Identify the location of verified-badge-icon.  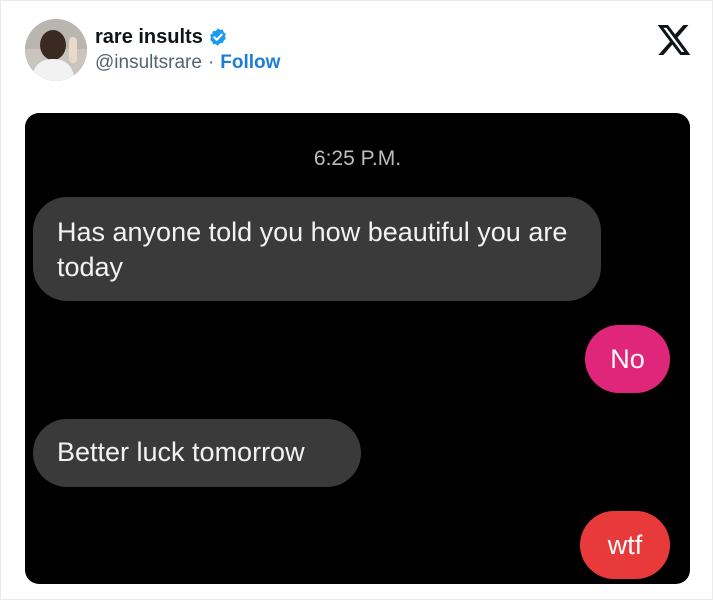
(217, 37).